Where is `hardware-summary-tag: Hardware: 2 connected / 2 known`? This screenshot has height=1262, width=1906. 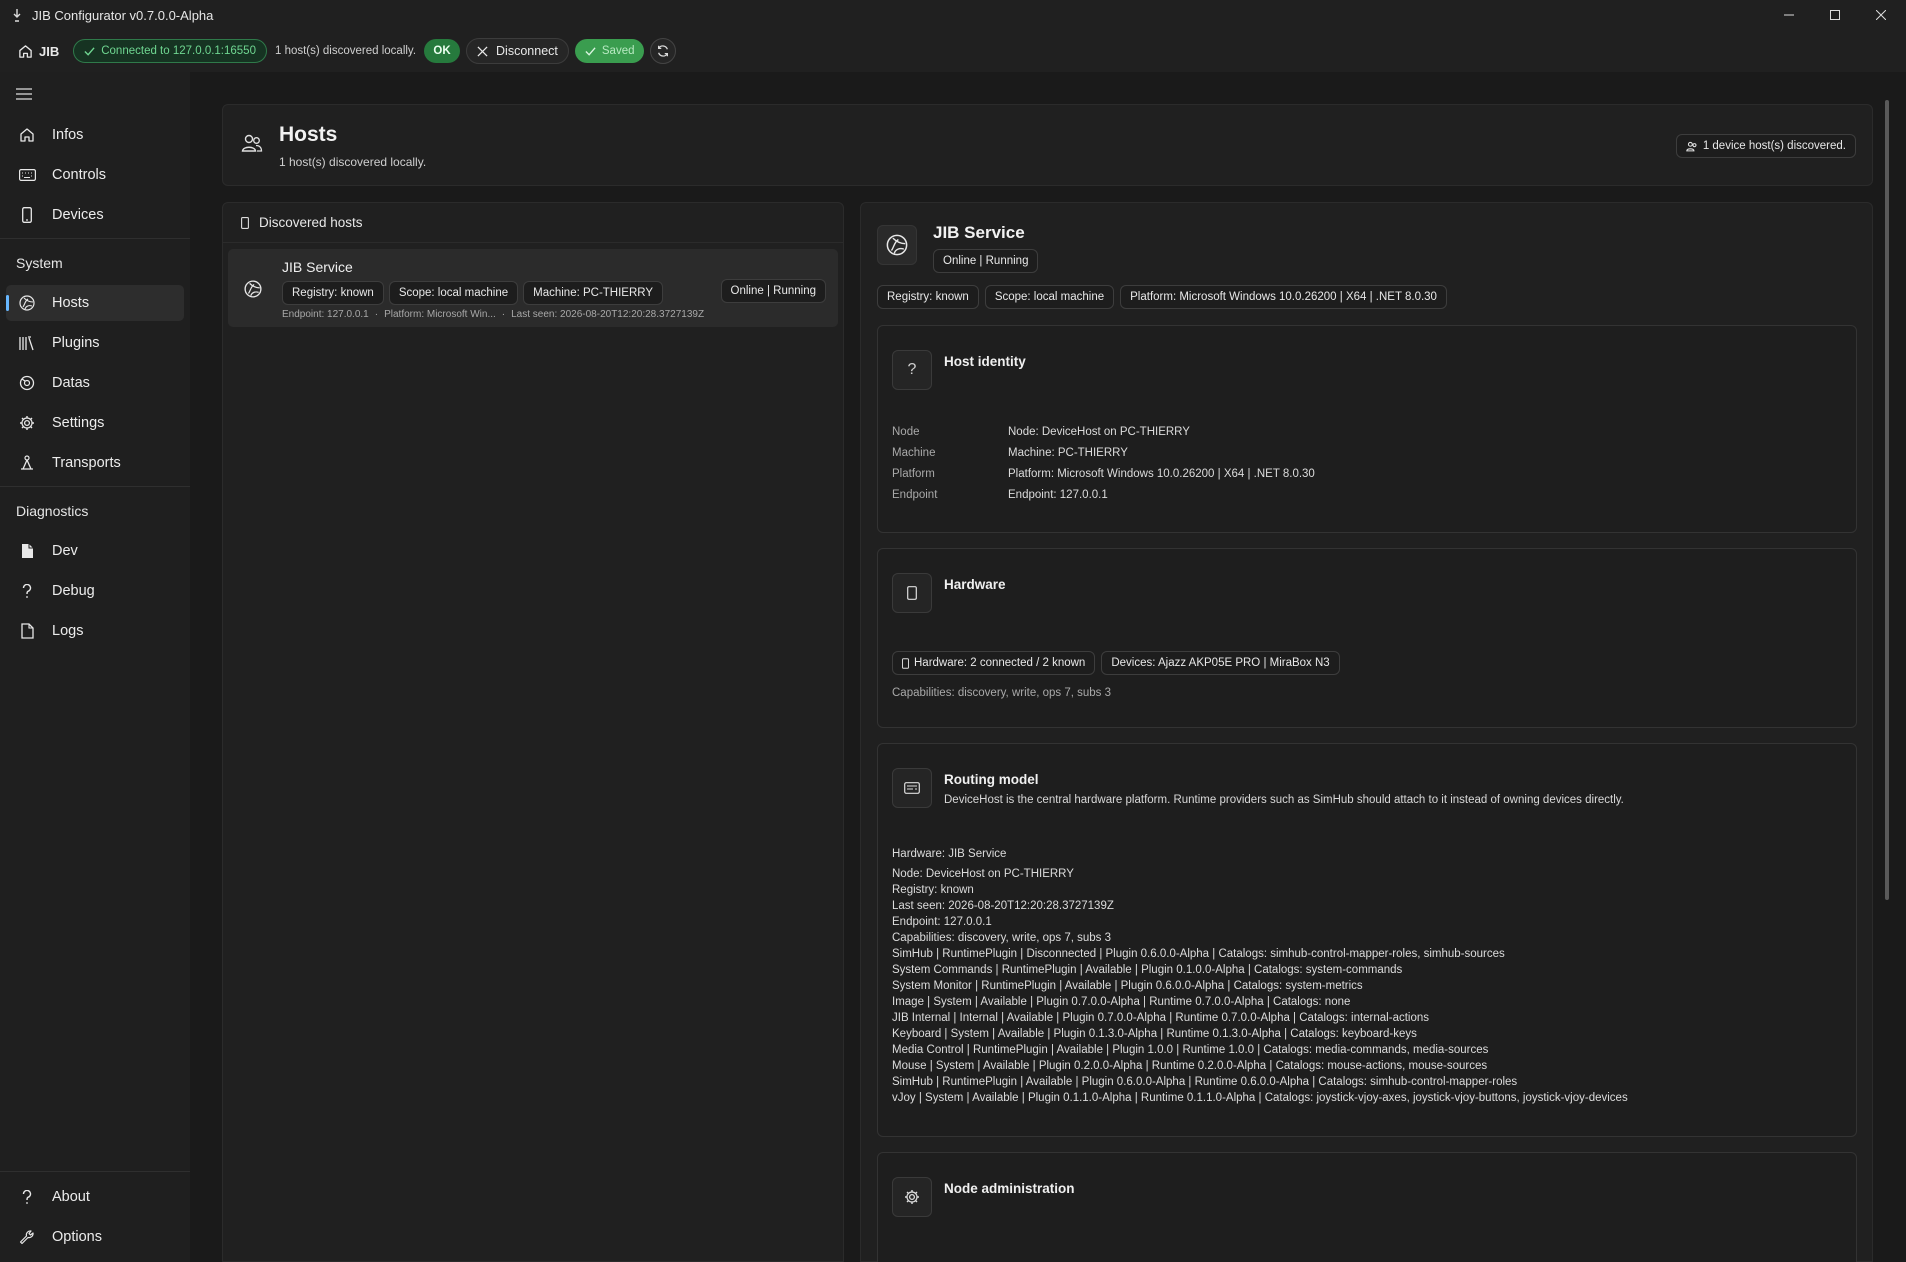
hardware-summary-tag: Hardware: 2 connected / 2 known is located at coordinates (994, 663).